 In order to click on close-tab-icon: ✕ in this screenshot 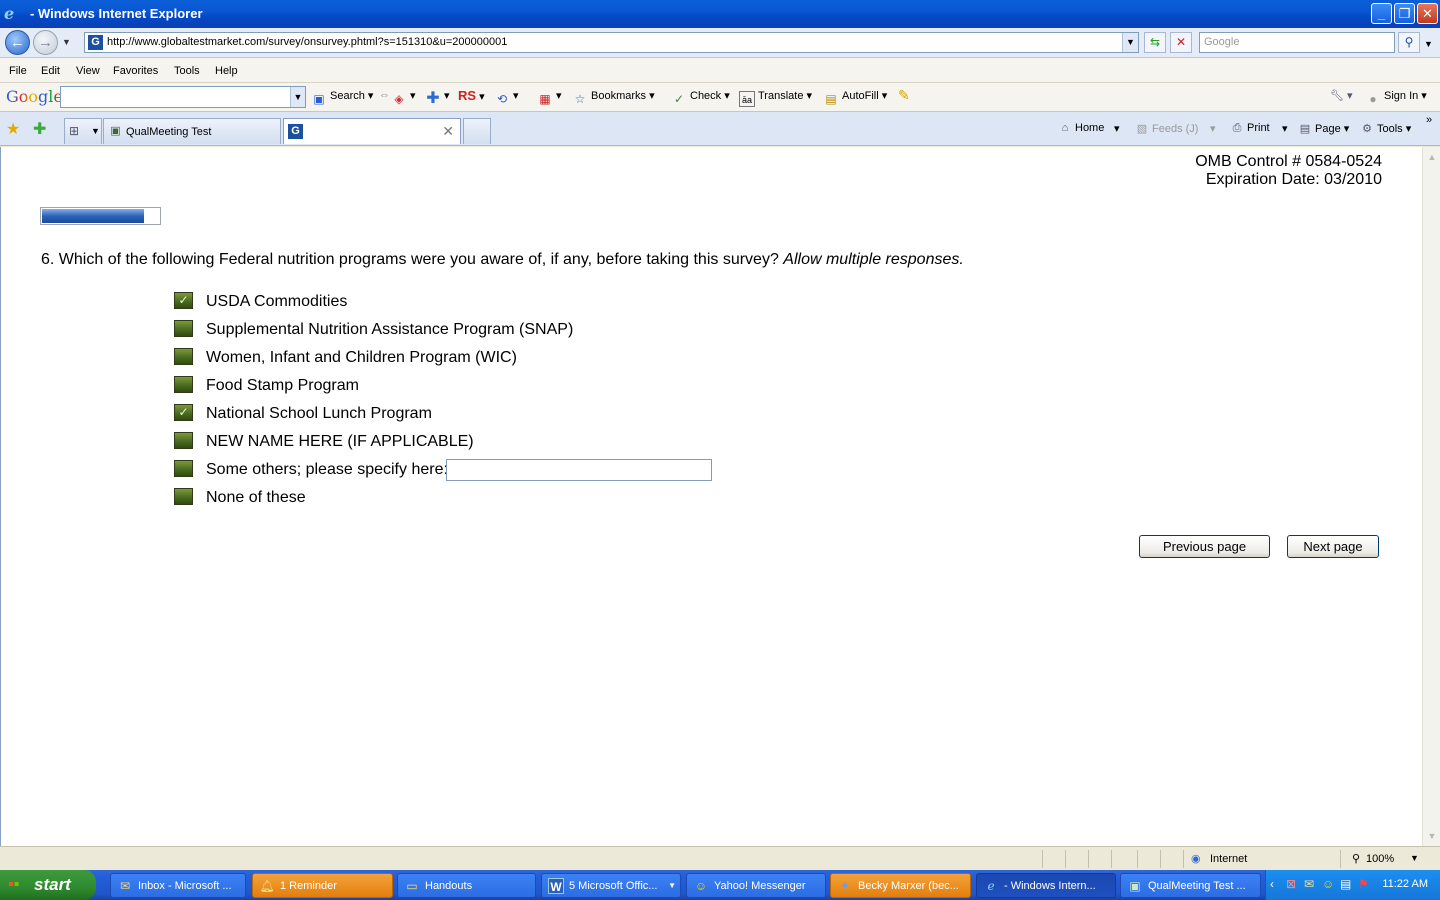, I will do `click(448, 131)`.